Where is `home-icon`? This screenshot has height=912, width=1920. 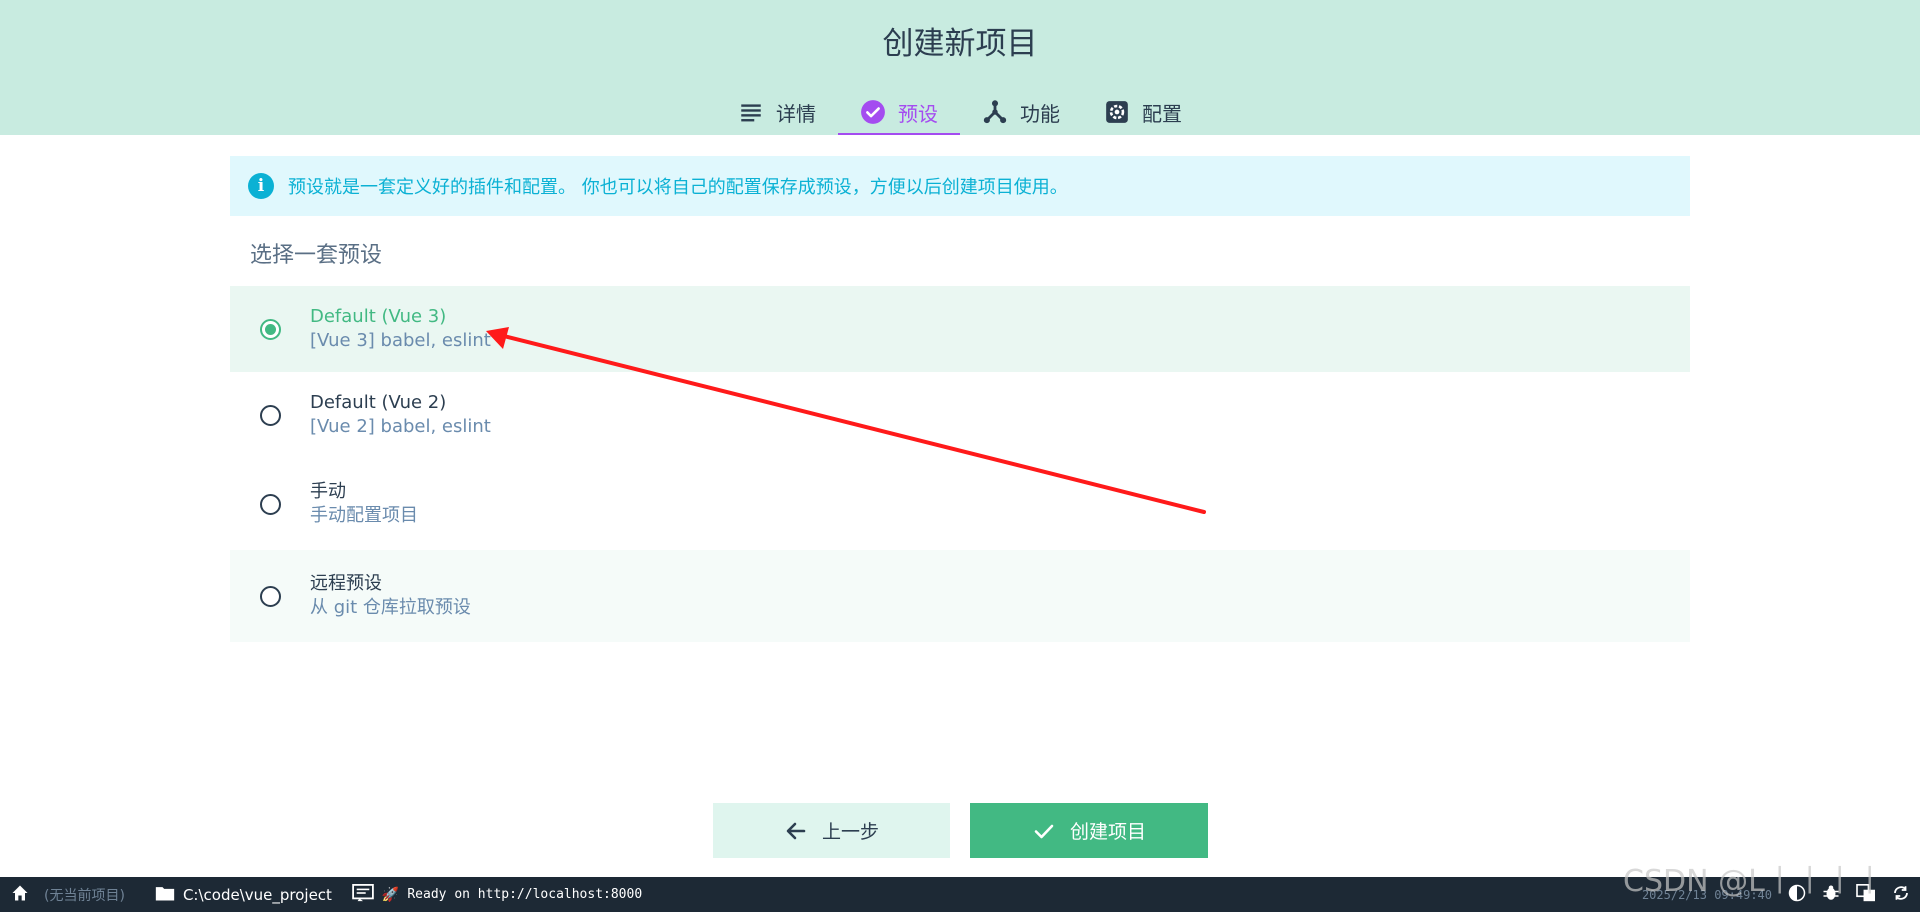 home-icon is located at coordinates (20, 895).